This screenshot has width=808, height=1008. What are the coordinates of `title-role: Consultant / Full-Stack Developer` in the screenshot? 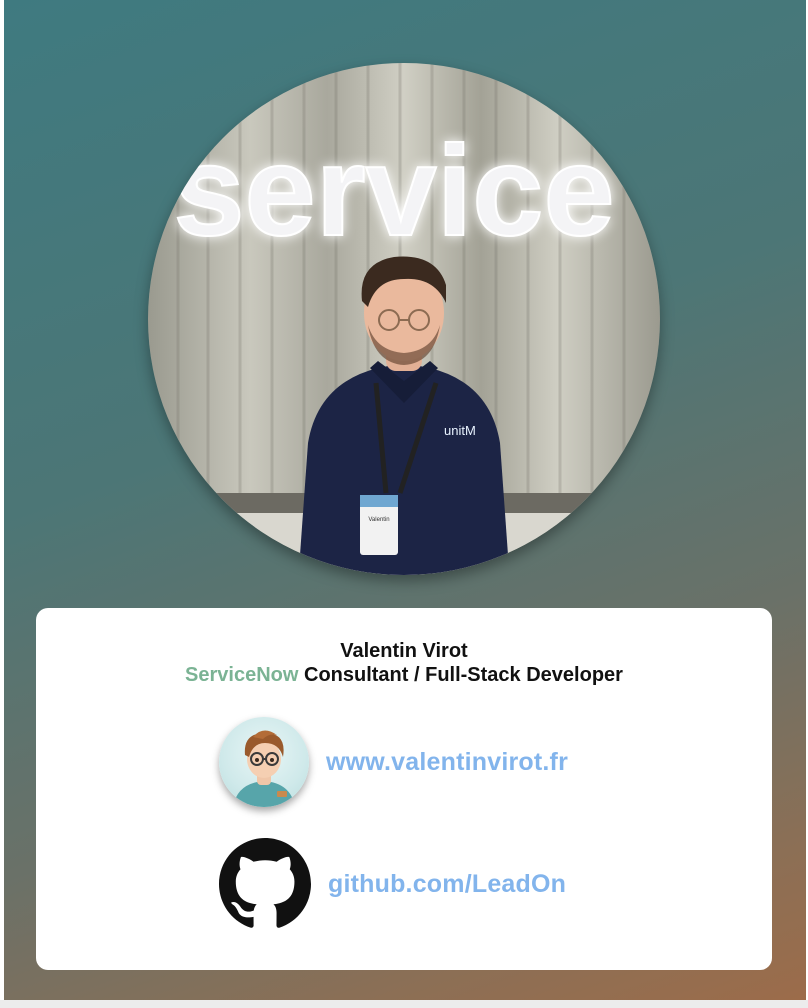 It's located at (460, 675).